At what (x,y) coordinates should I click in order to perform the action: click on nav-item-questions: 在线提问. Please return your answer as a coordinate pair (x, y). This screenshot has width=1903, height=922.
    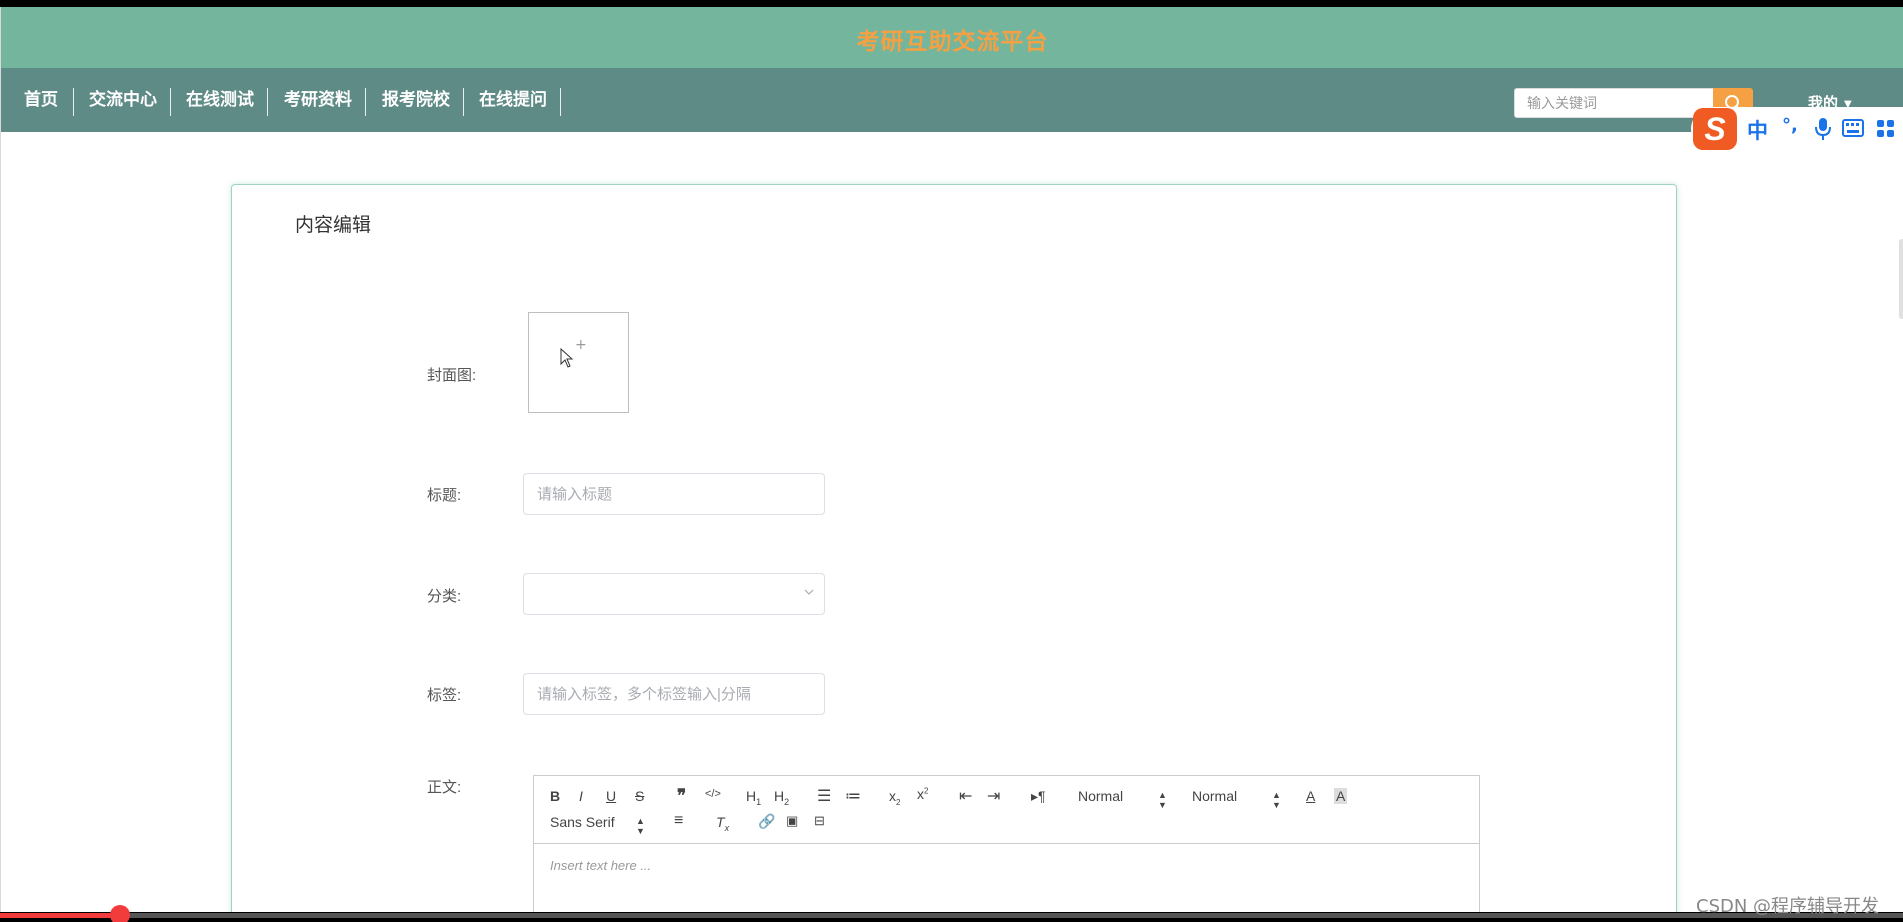
    Looking at the image, I should click on (513, 100).